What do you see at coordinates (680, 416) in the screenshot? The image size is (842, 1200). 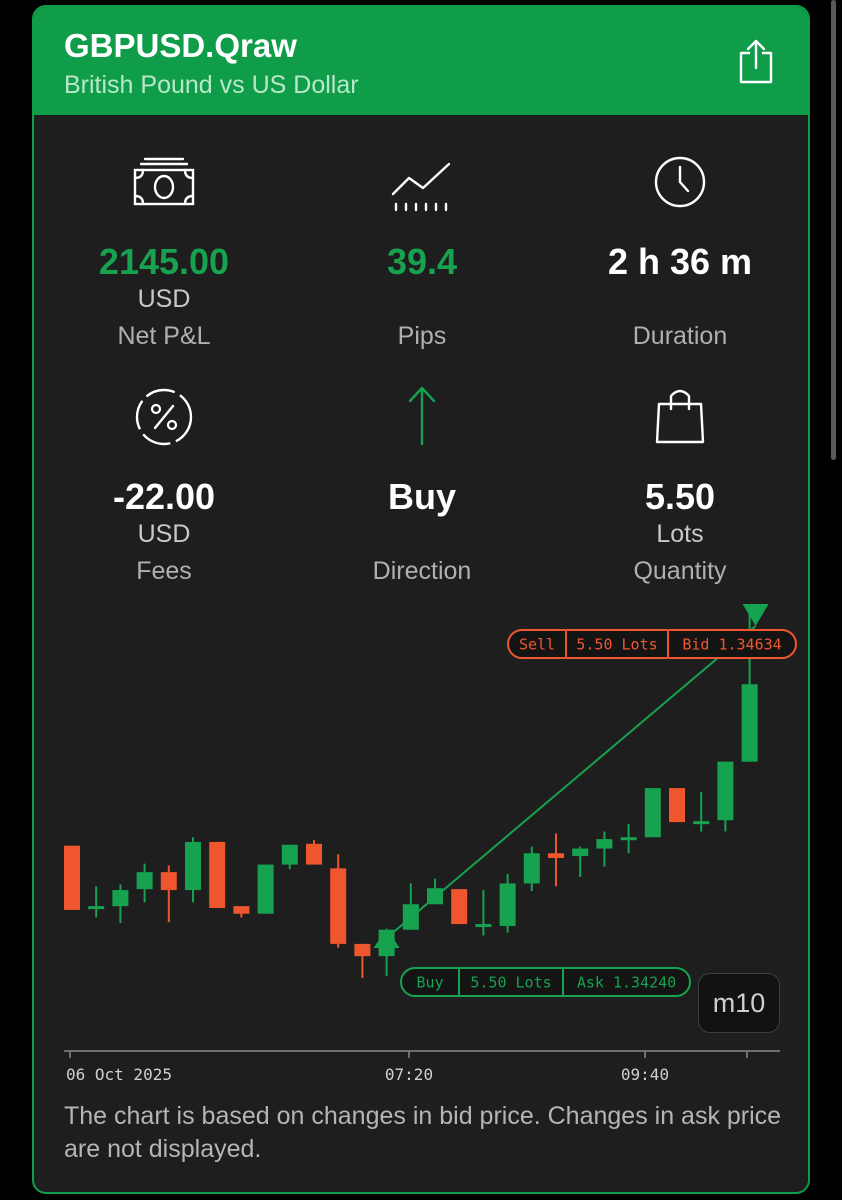 I see `shopping-bag-icon` at bounding box center [680, 416].